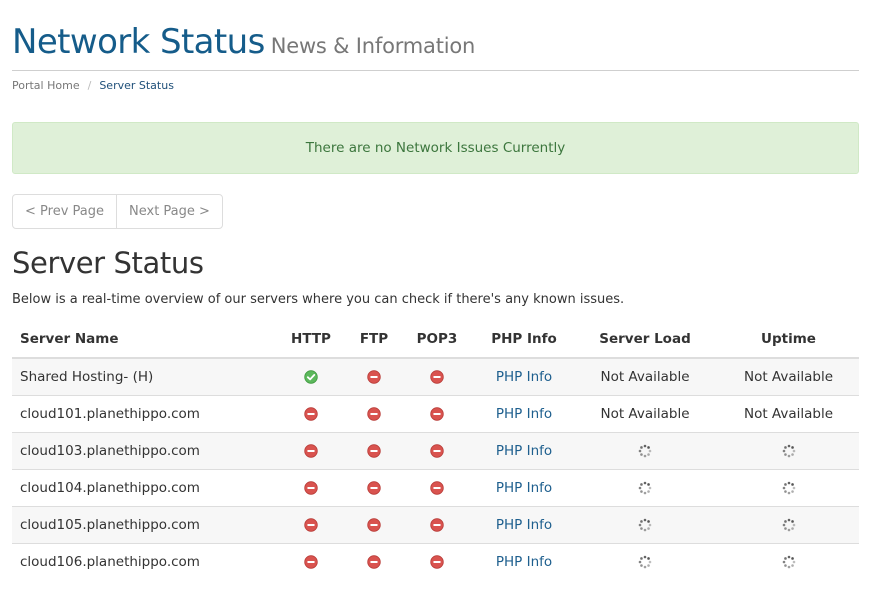 This screenshot has height=593, width=875. I want to click on server-name-cell: cloud104.planethippo.com, so click(142, 488).